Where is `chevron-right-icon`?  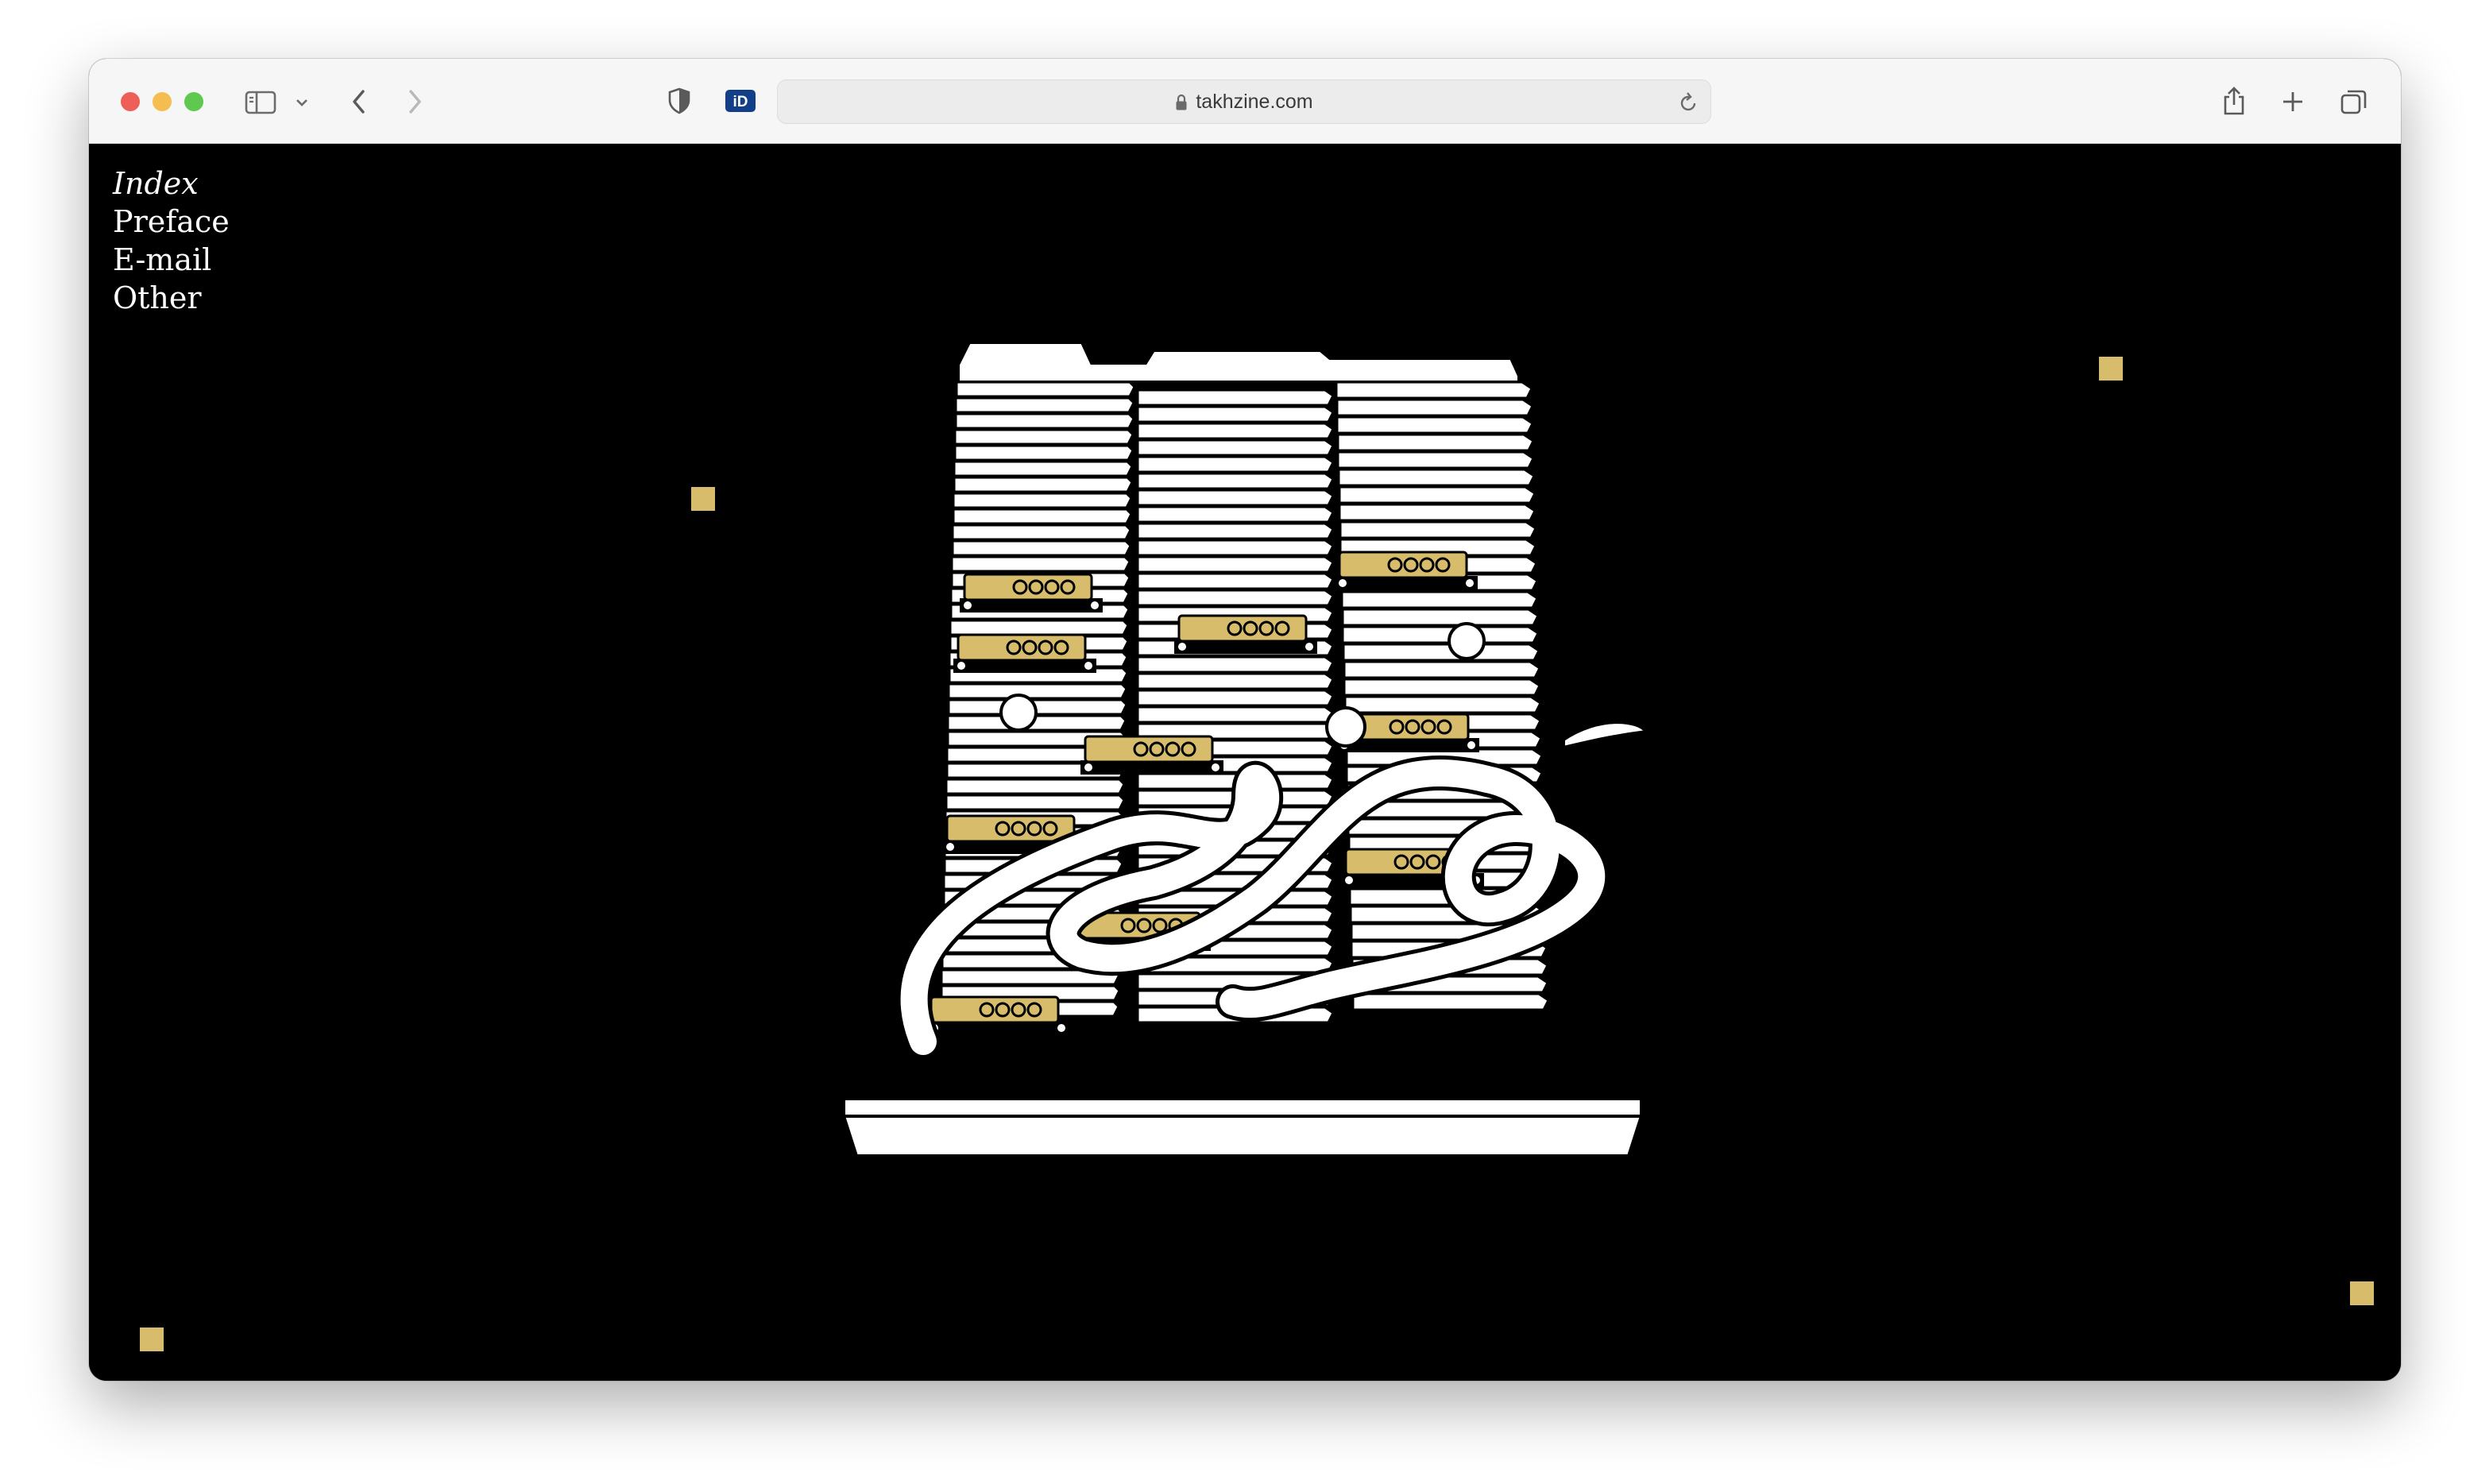
chevron-right-icon is located at coordinates (415, 101).